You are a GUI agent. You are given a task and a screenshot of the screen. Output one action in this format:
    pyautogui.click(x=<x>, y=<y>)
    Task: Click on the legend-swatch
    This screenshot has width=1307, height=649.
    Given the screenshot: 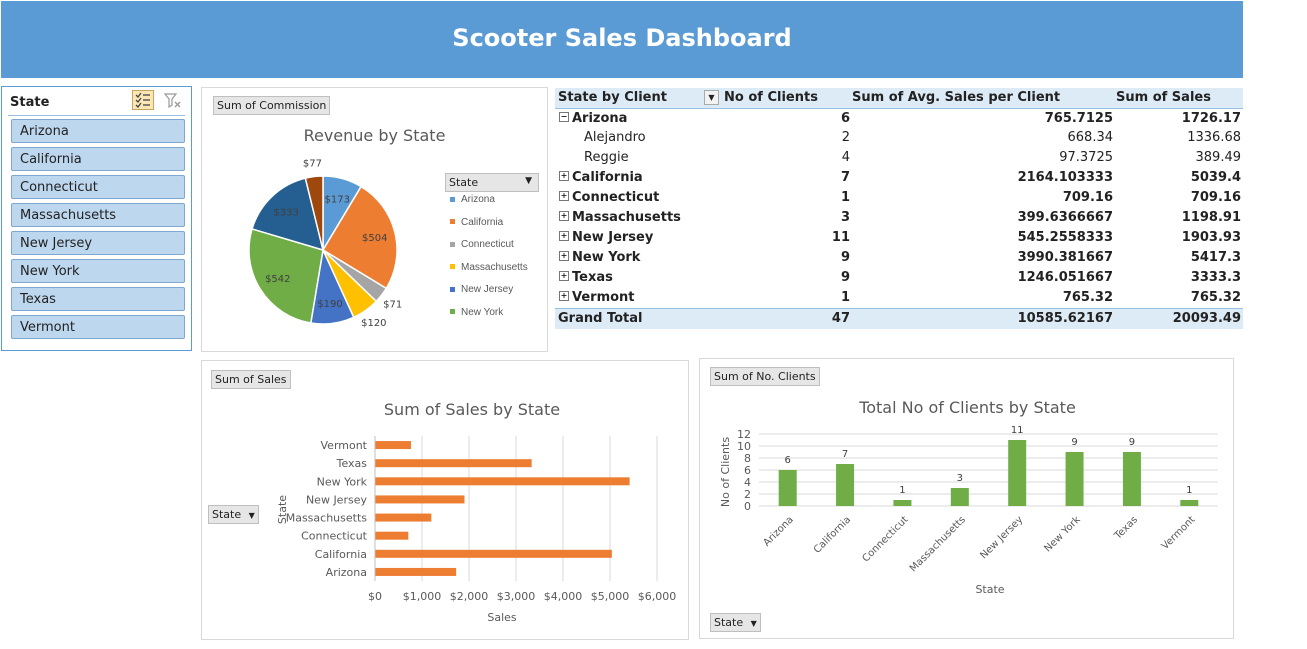 What is the action you would take?
    pyautogui.click(x=452, y=289)
    